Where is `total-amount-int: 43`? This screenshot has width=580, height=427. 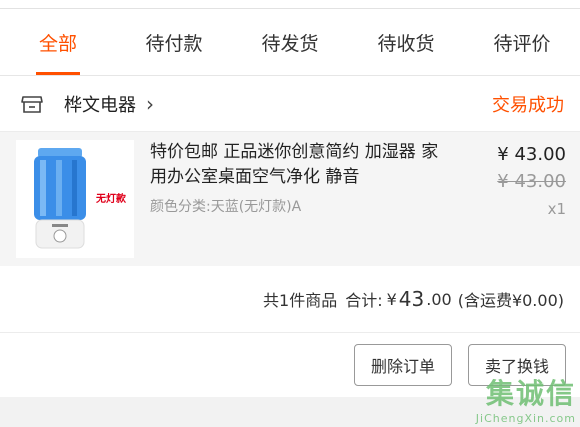 total-amount-int: 43 is located at coordinates (411, 299).